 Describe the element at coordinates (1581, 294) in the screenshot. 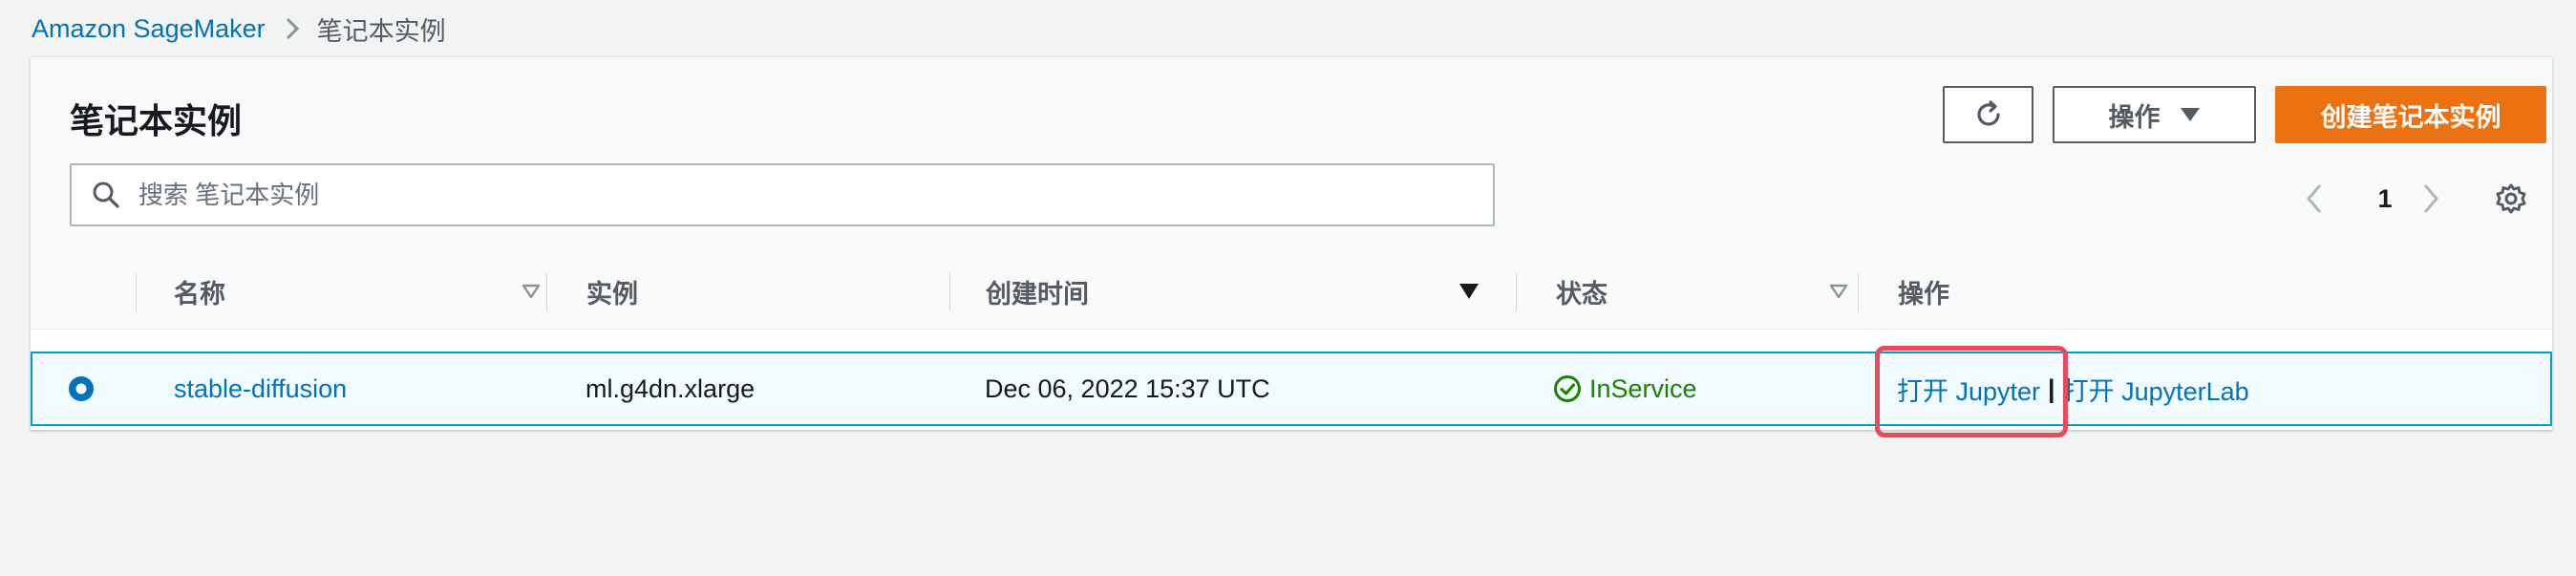

I see `column-header-label: 状态` at that location.